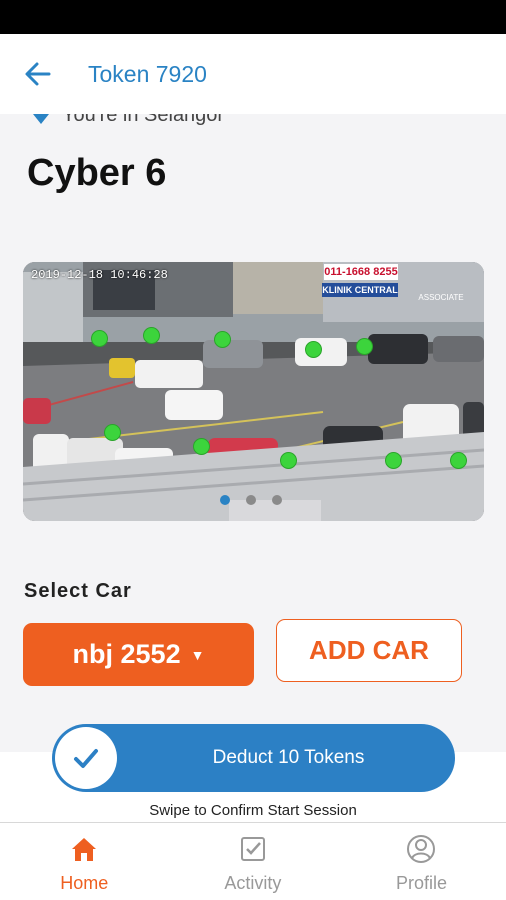  Describe the element at coordinates (253, 810) in the screenshot. I see `swipe-hint: Swipe to Confirm Start Session` at that location.